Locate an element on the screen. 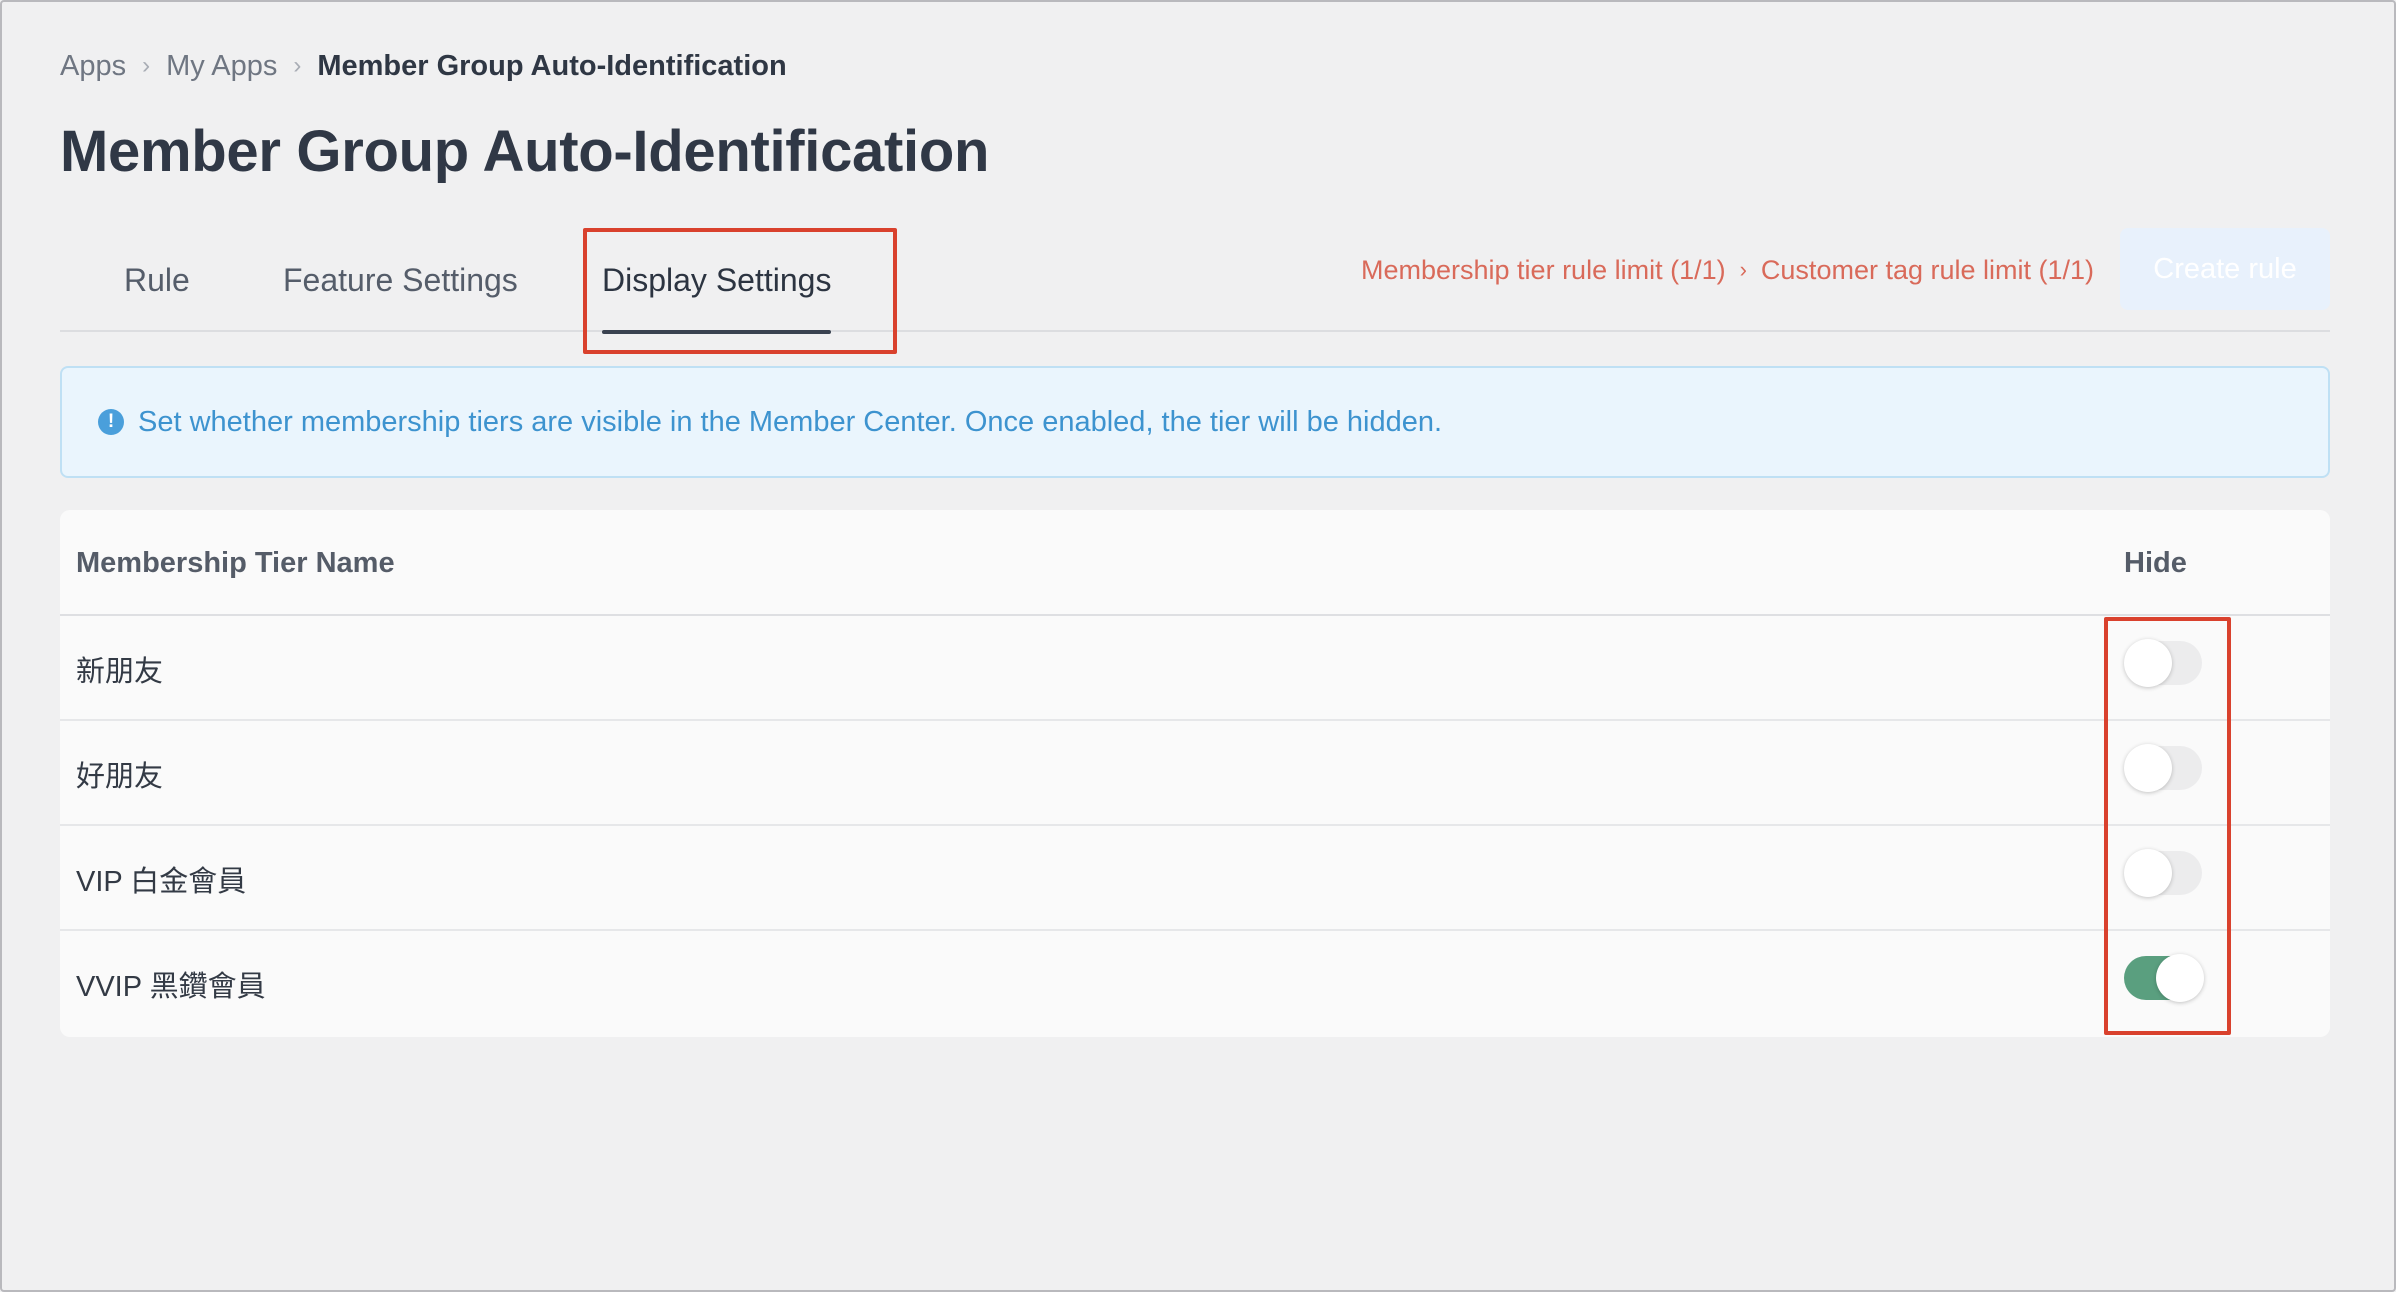  tab-display-settings: Display Settings is located at coordinates (717, 281).